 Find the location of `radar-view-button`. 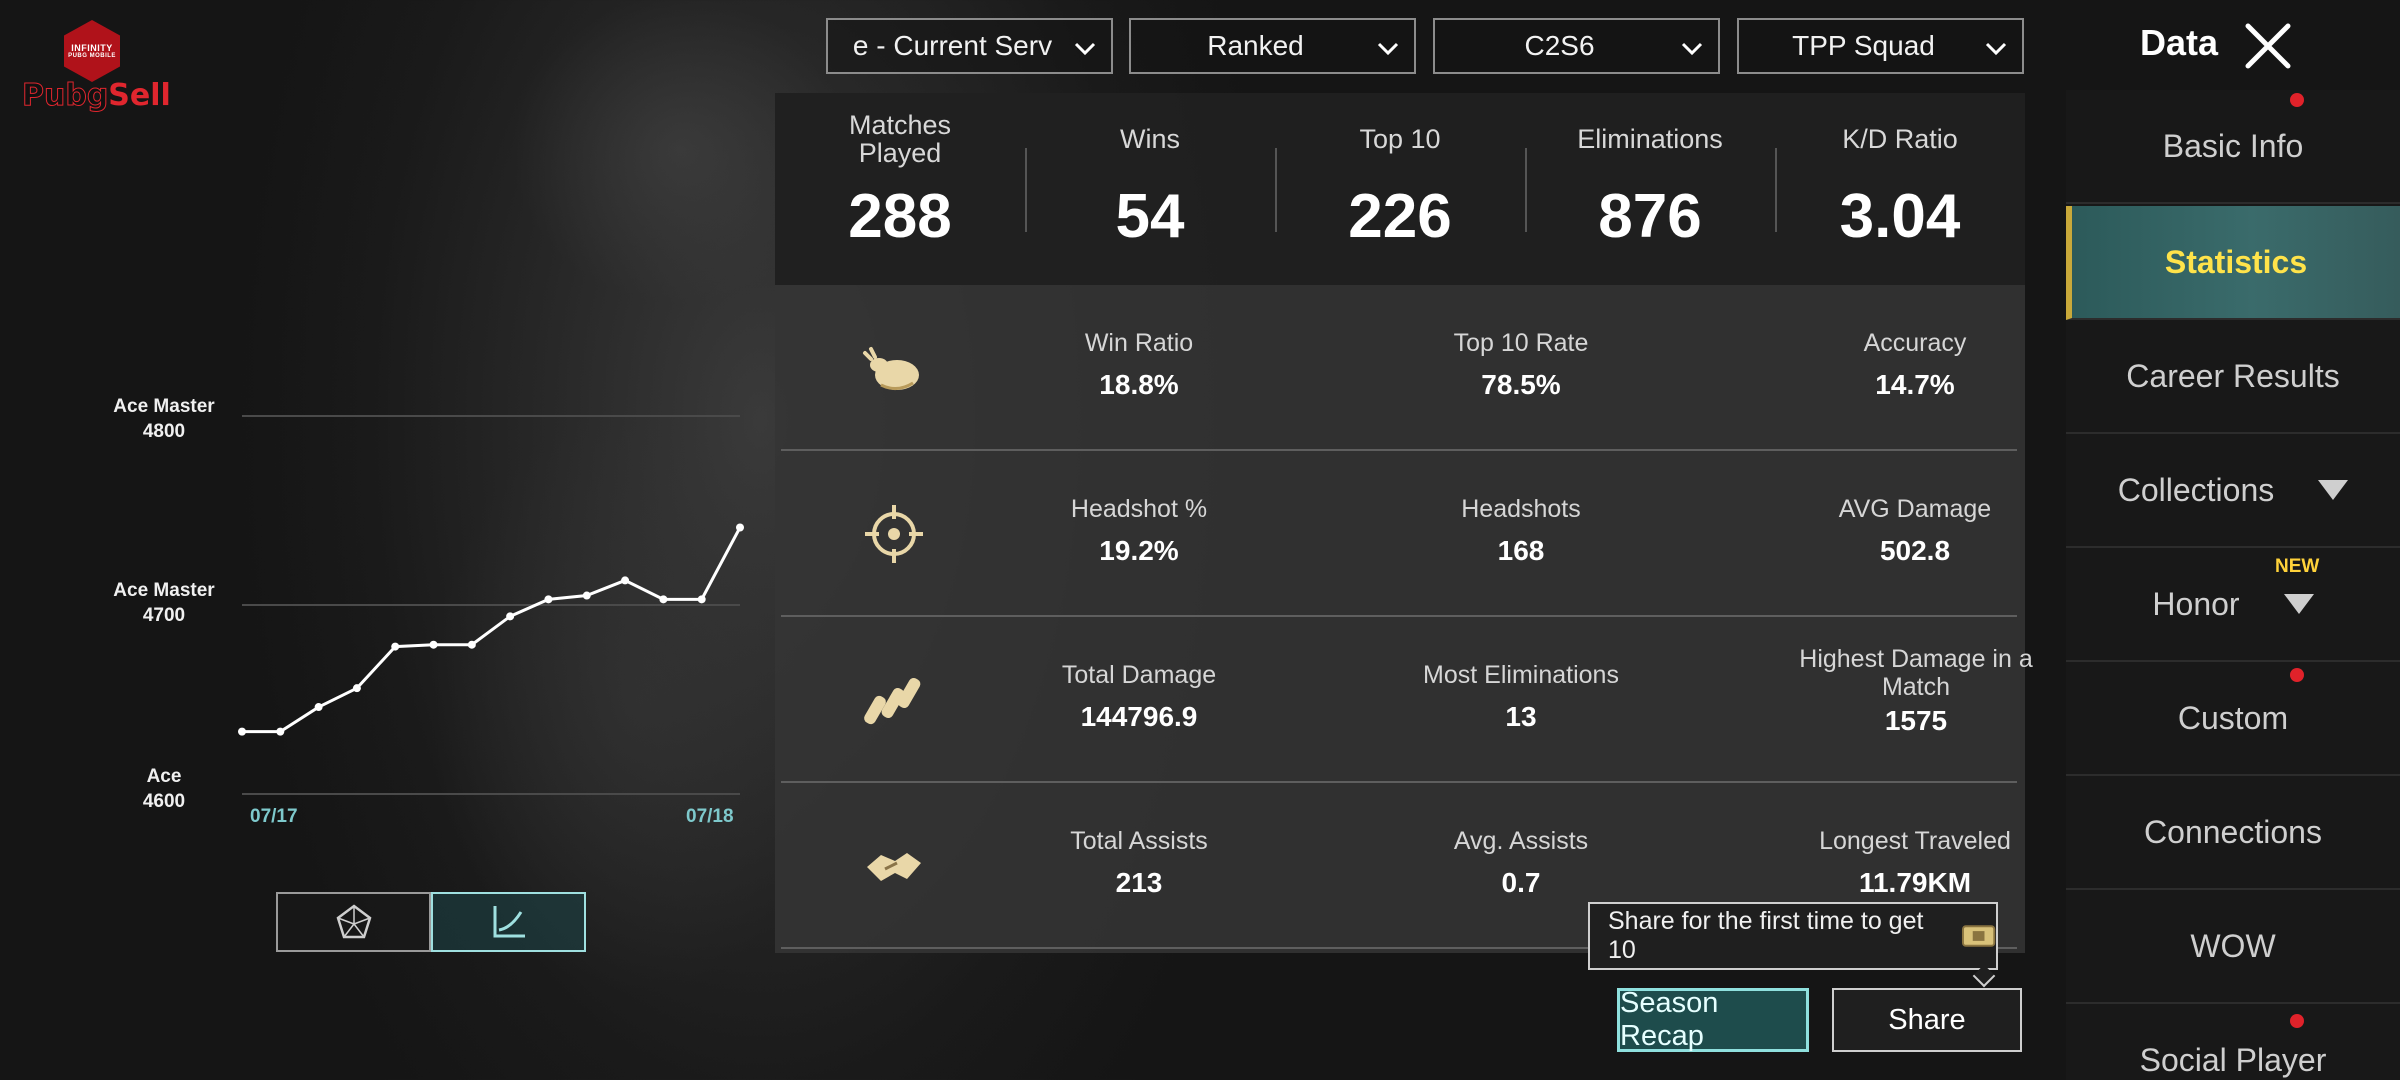

radar-view-button is located at coordinates (353, 922).